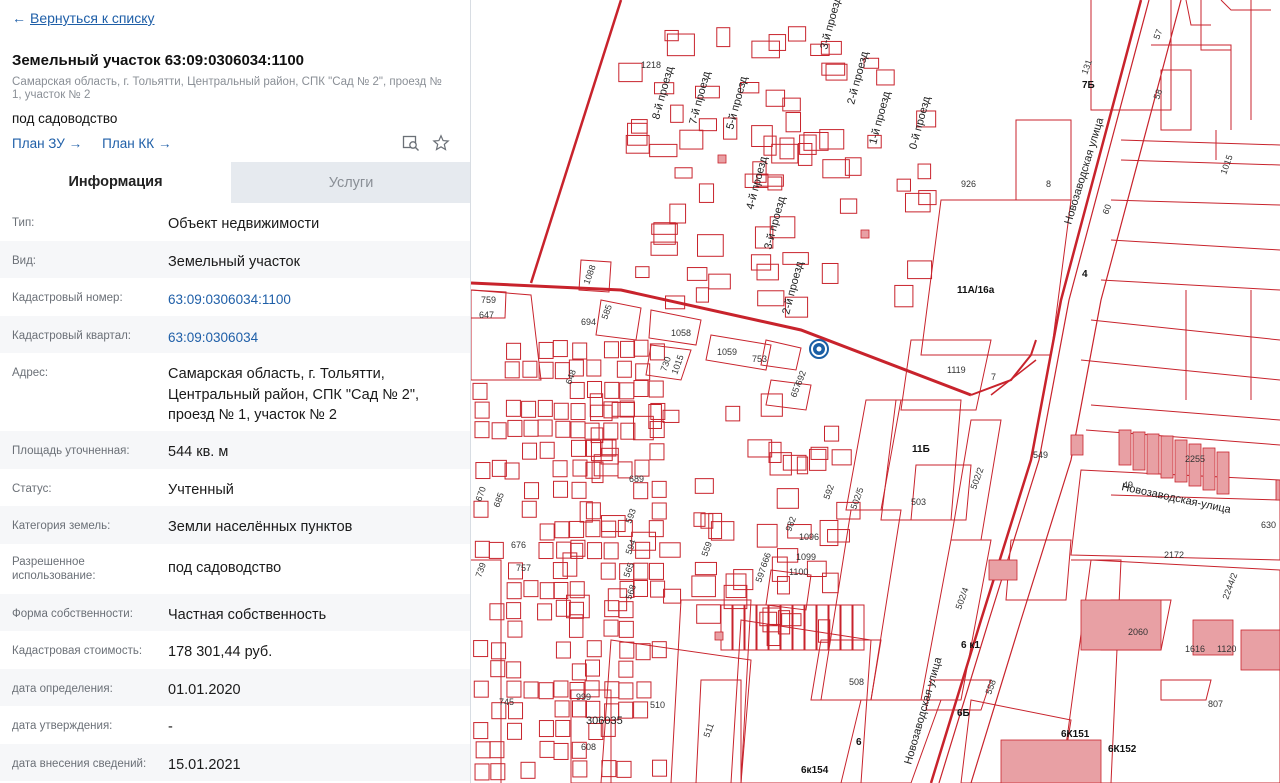 This screenshot has width=1280, height=783. I want to click on block-label: 306035, so click(604, 721).